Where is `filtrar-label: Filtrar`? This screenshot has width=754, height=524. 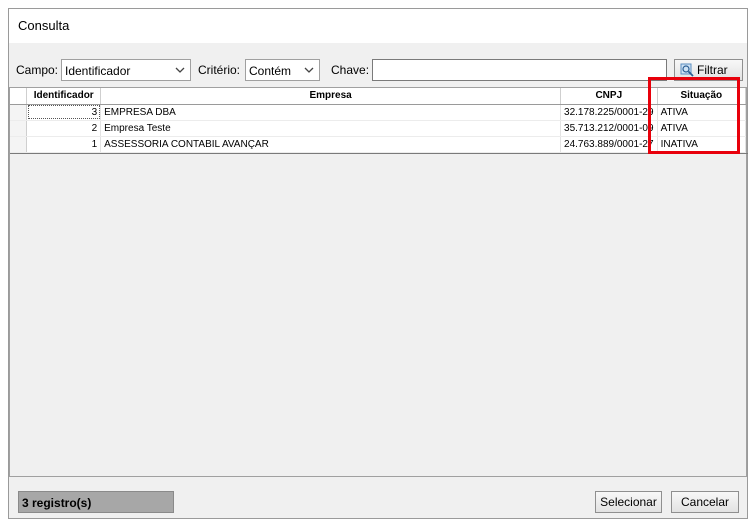
filtrar-label: Filtrar is located at coordinates (712, 70).